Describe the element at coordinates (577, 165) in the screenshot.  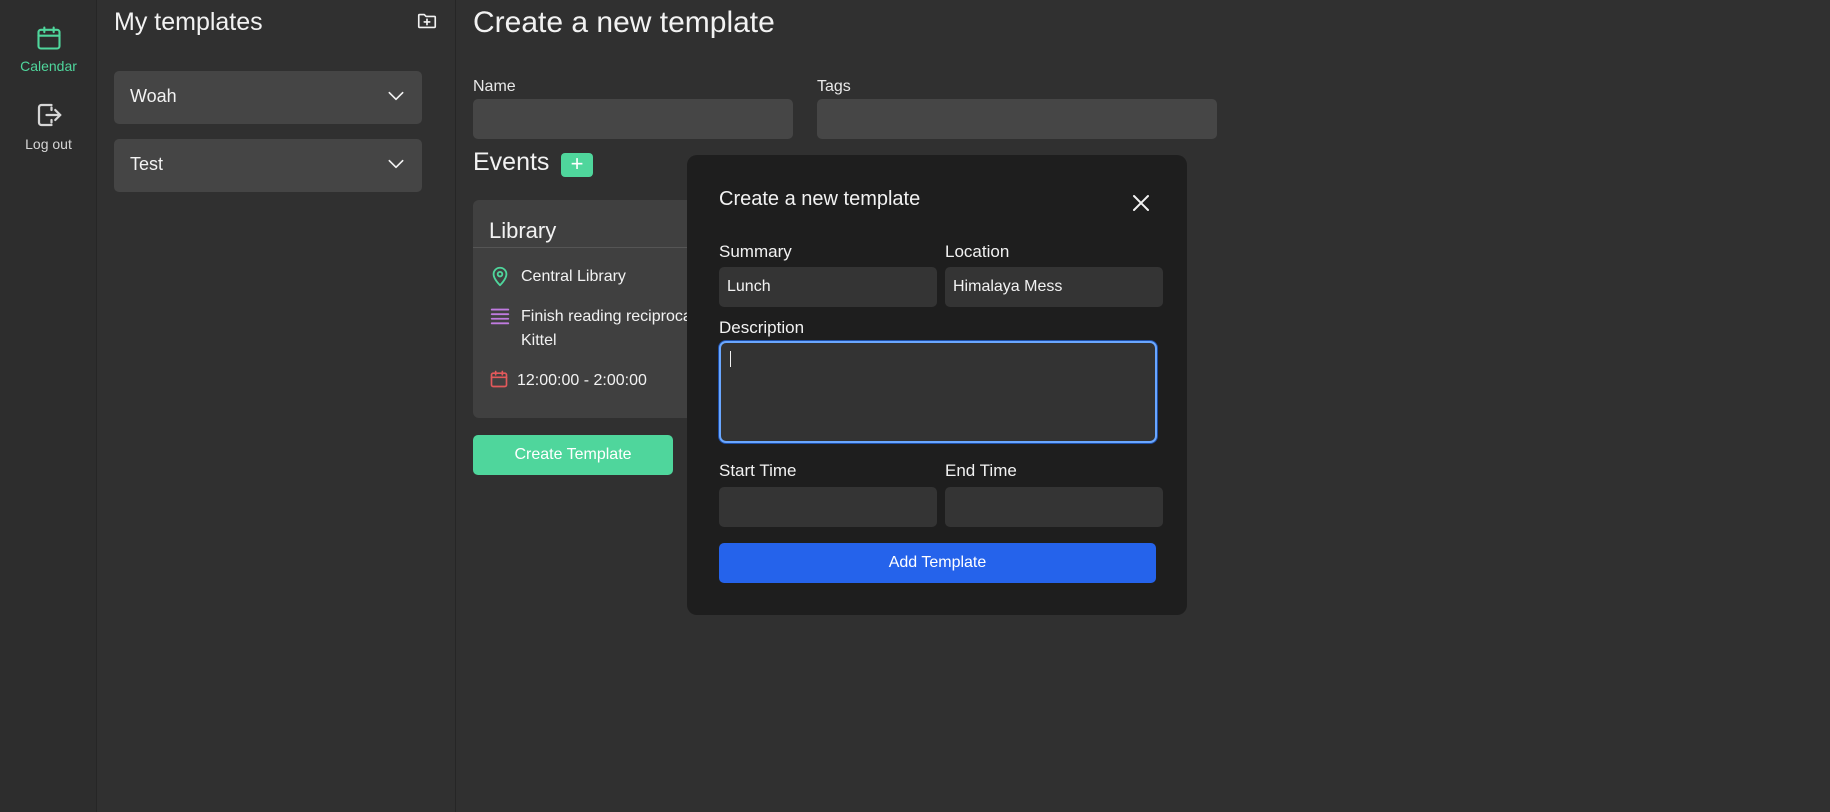
I see `add-event-button: +` at that location.